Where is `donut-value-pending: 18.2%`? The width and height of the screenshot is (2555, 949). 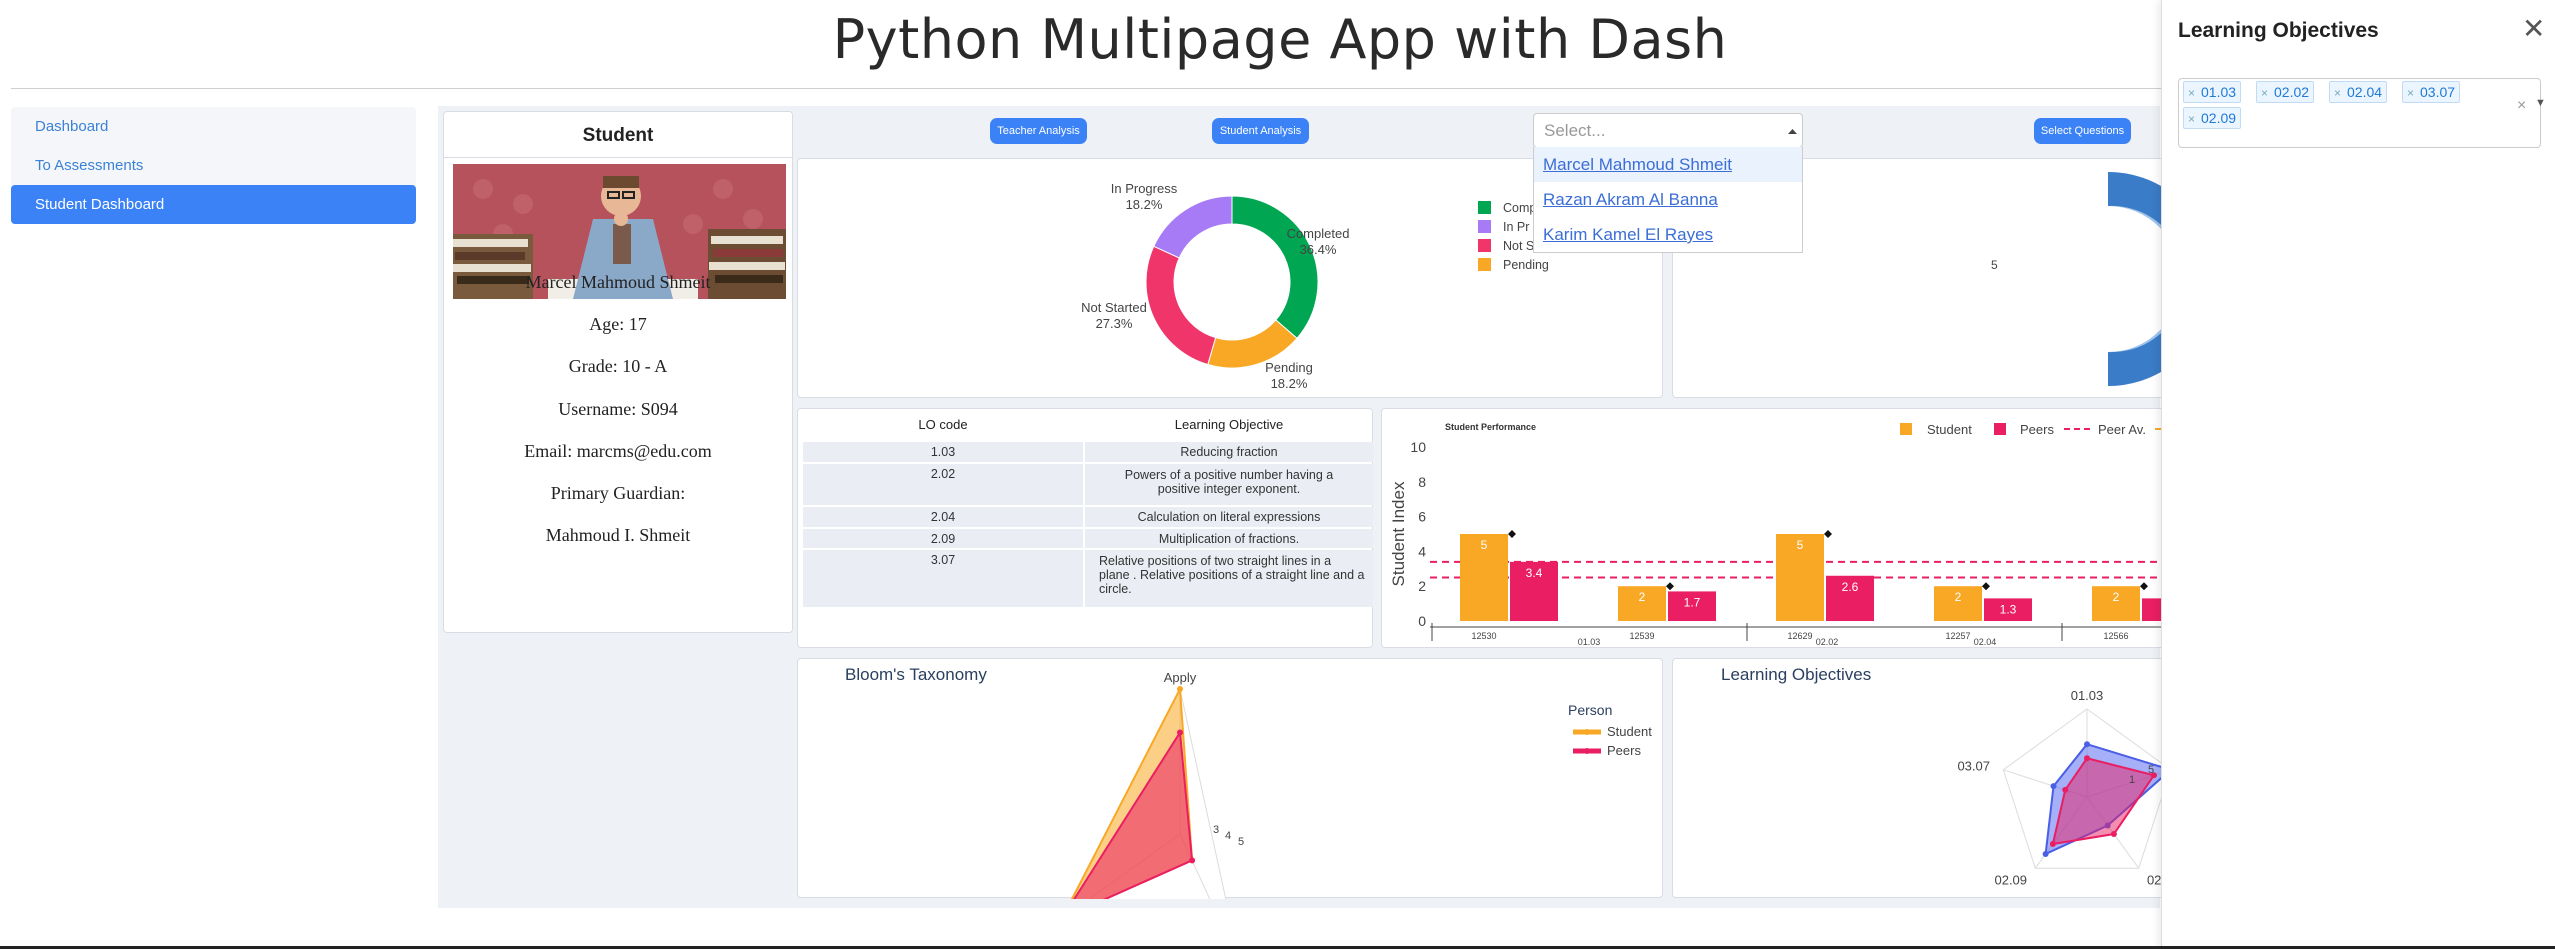 donut-value-pending: 18.2% is located at coordinates (1289, 383).